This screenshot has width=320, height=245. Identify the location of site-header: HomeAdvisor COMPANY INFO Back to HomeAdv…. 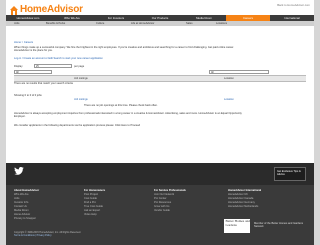
(160, 13).